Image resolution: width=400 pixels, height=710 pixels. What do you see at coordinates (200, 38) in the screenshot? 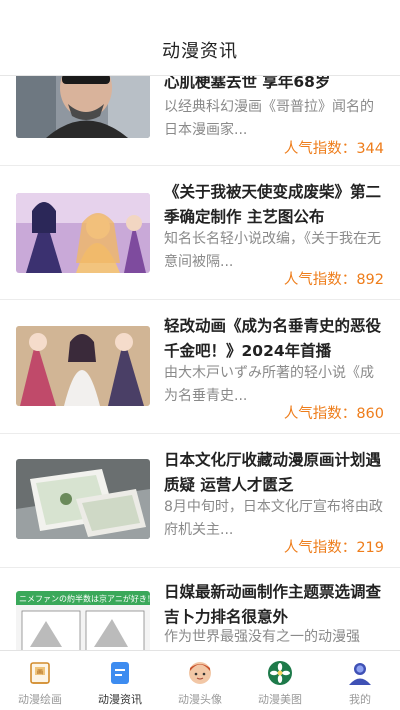
I see `app-header: 动漫资讯` at bounding box center [200, 38].